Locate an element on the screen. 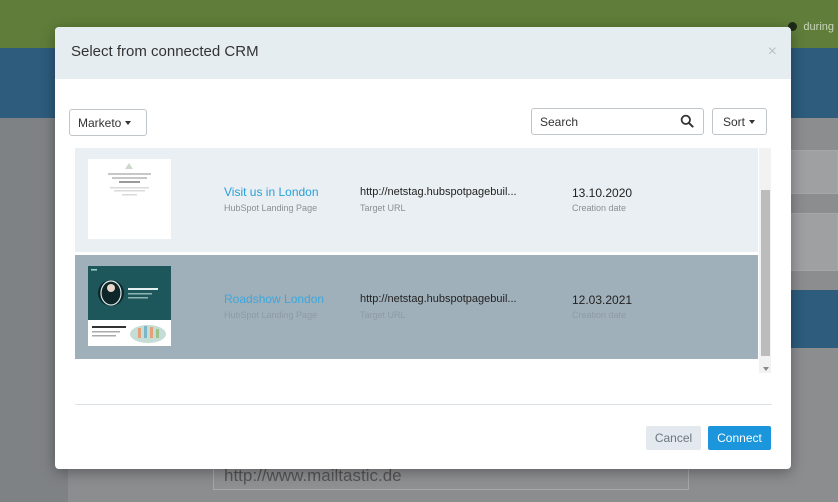 The height and width of the screenshot is (502, 838). crm-dropdown-button: Marketo is located at coordinates (108, 122).